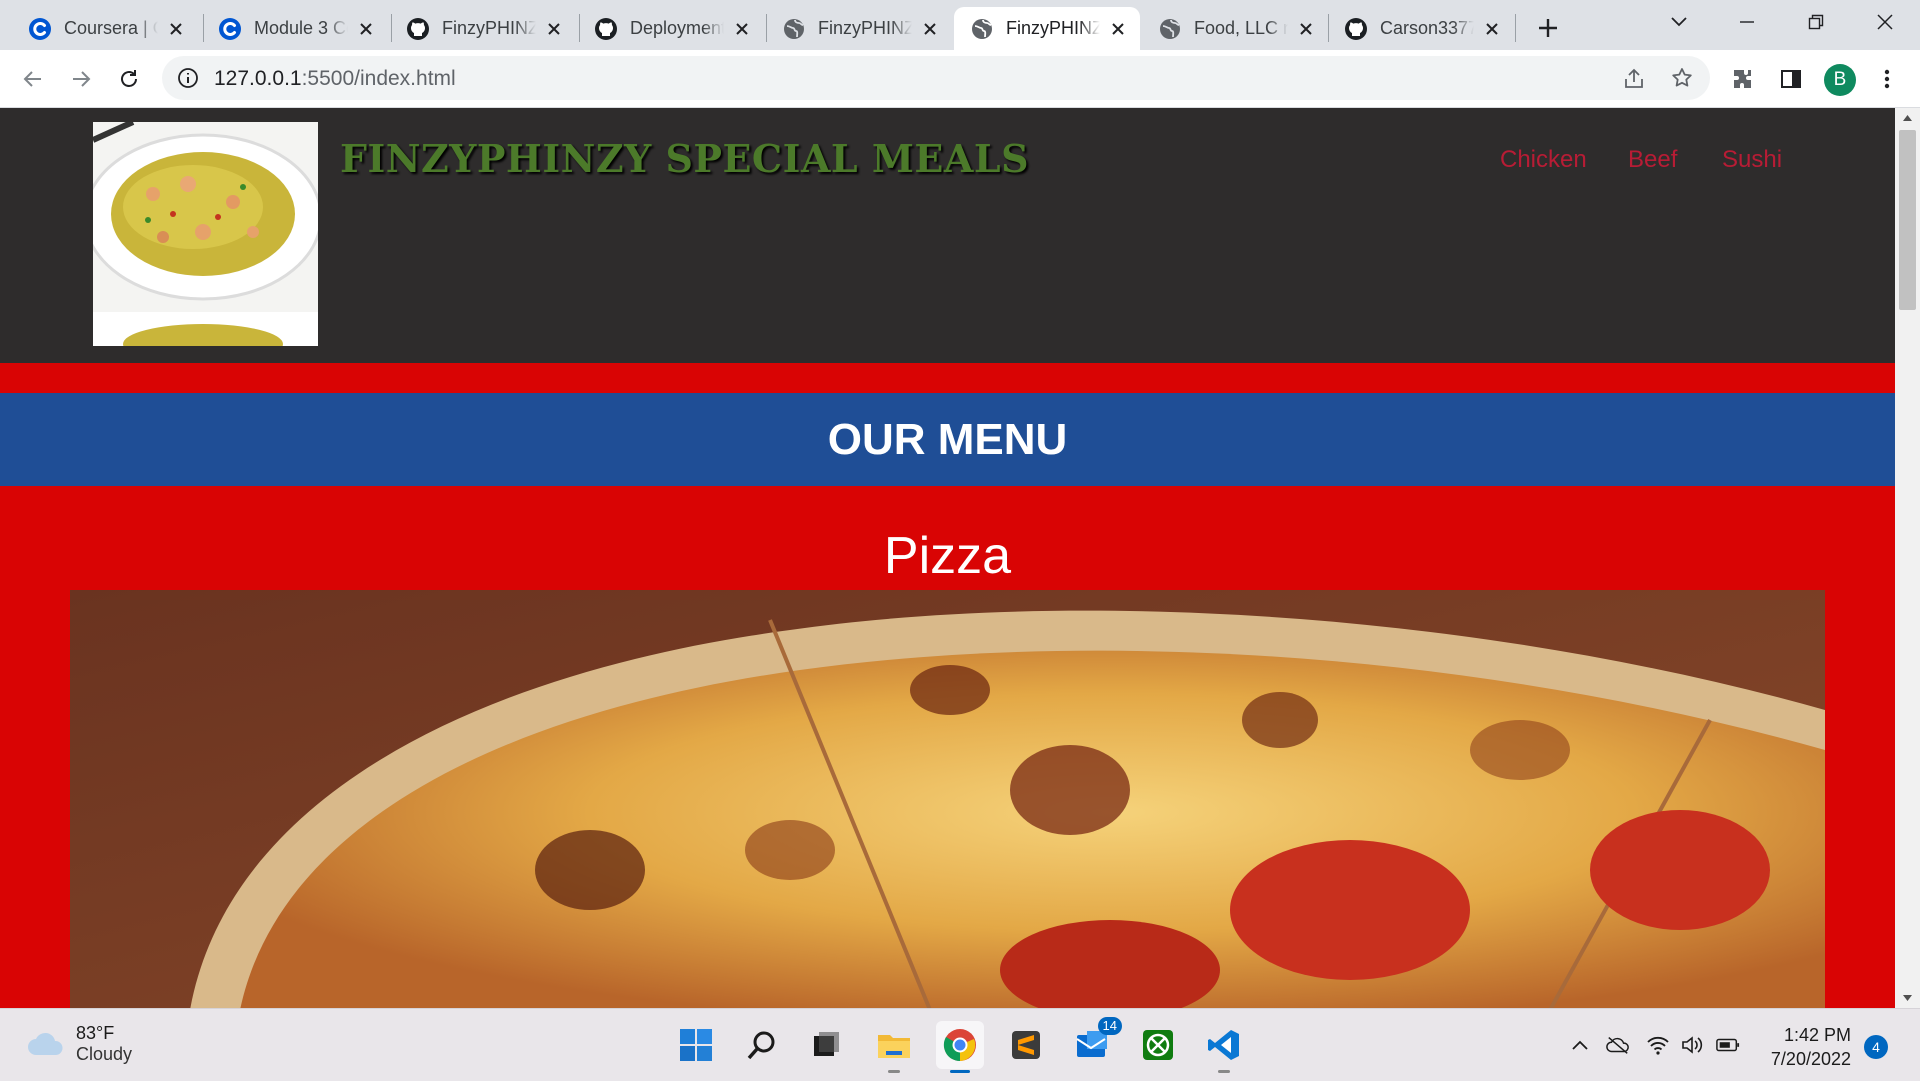  What do you see at coordinates (1682, 78) in the screenshot?
I see `star-icon` at bounding box center [1682, 78].